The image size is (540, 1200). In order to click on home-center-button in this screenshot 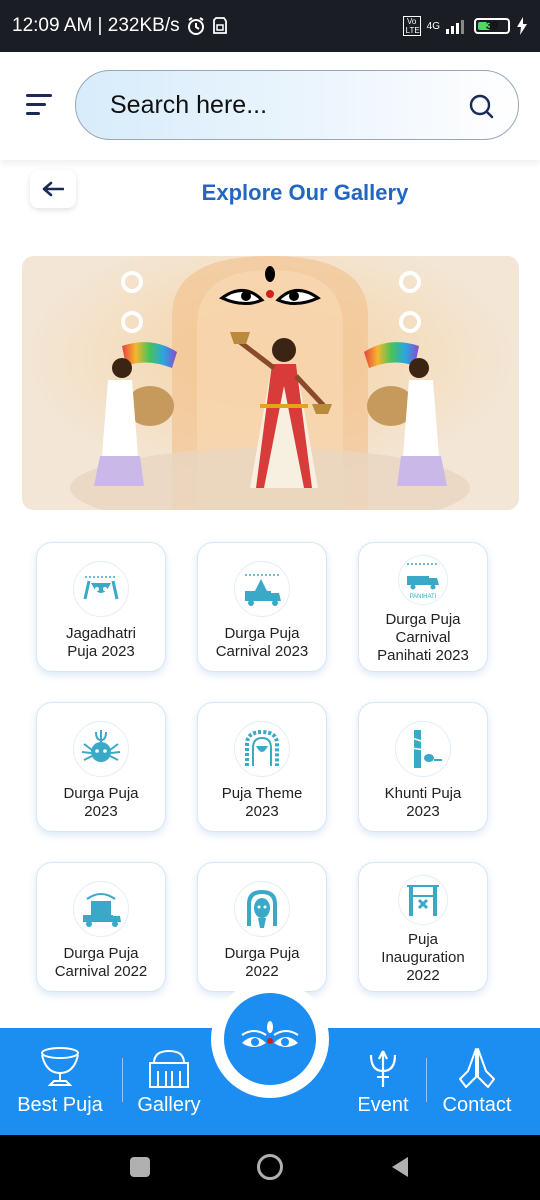, I will do `click(270, 1039)`.